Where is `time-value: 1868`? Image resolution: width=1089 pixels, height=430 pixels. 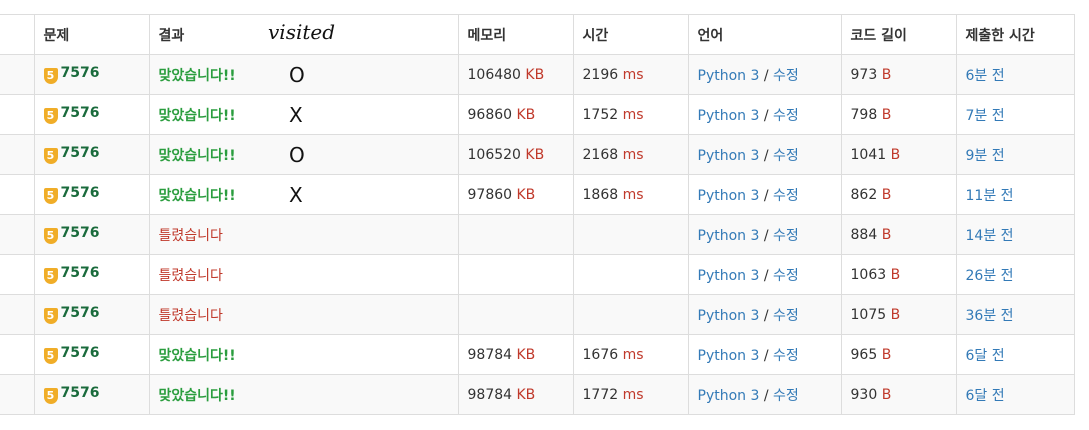
time-value: 1868 is located at coordinates (600, 194).